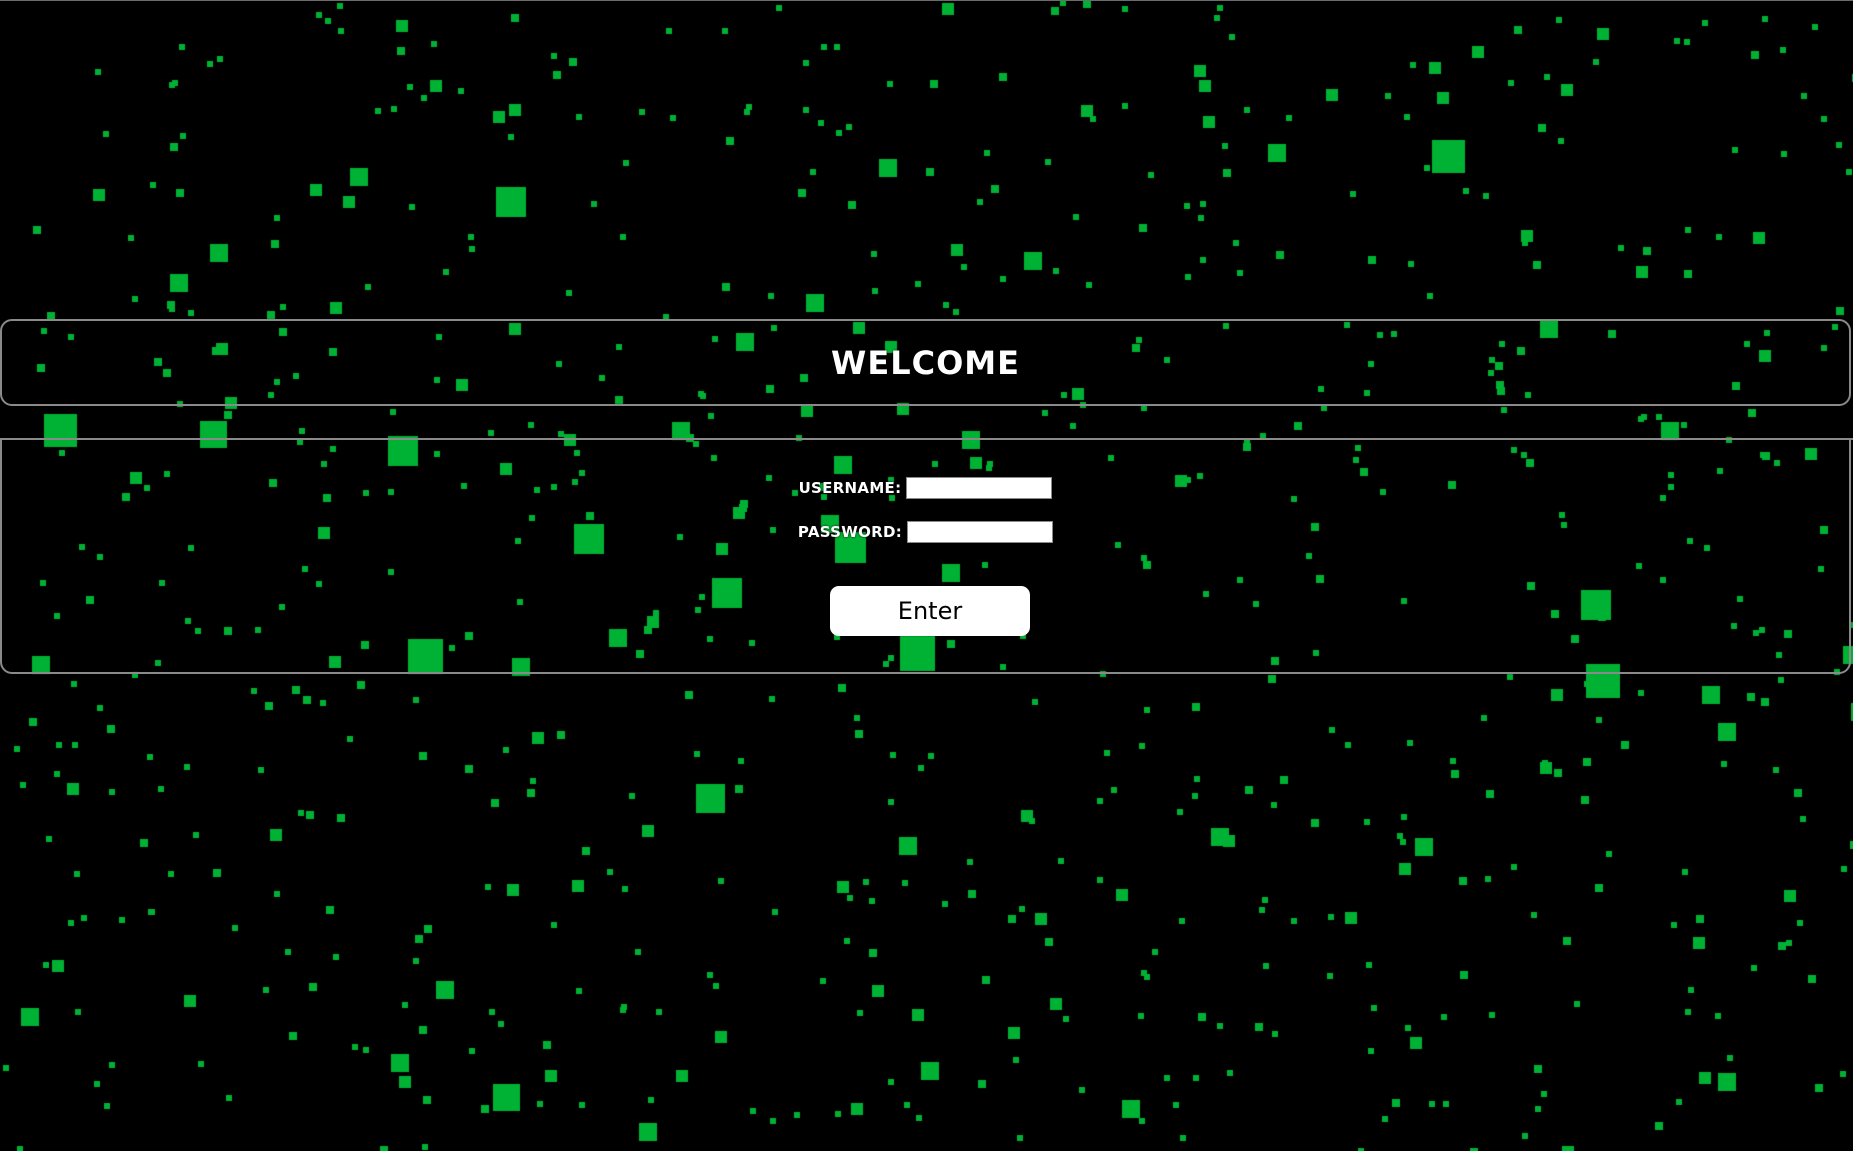  Describe the element at coordinates (930, 611) in the screenshot. I see `enter-button: Enter` at that location.